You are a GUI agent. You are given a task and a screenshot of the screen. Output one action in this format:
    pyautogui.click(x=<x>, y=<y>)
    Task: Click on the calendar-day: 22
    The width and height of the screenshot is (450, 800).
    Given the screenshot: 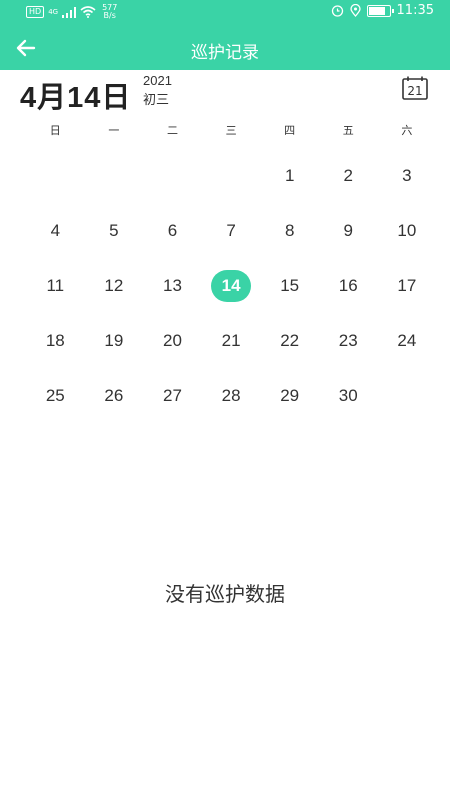 What is the action you would take?
    pyautogui.click(x=289, y=340)
    